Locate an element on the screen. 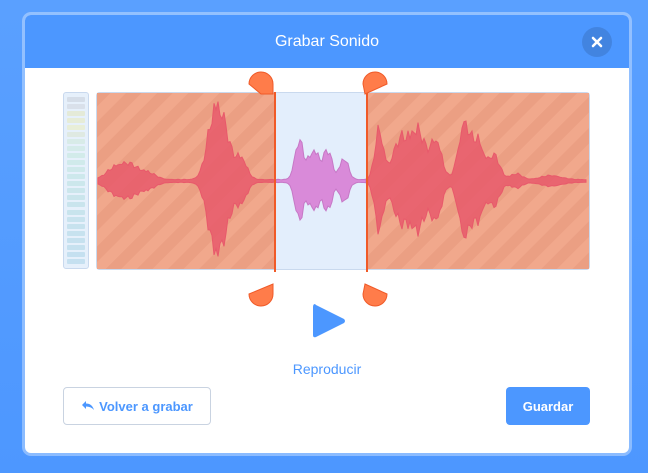 The width and height of the screenshot is (648, 473). play-icon is located at coordinates (329, 321).